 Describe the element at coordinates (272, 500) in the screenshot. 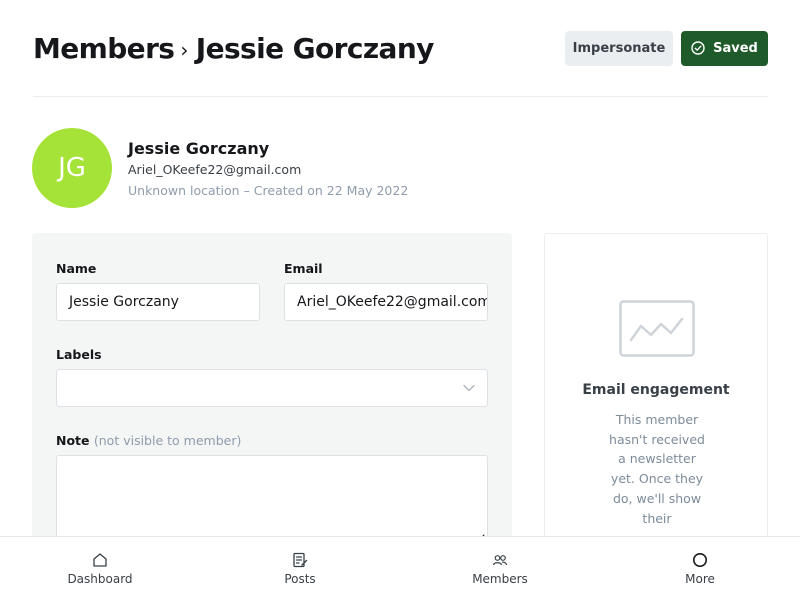

I see `note-textarea` at that location.